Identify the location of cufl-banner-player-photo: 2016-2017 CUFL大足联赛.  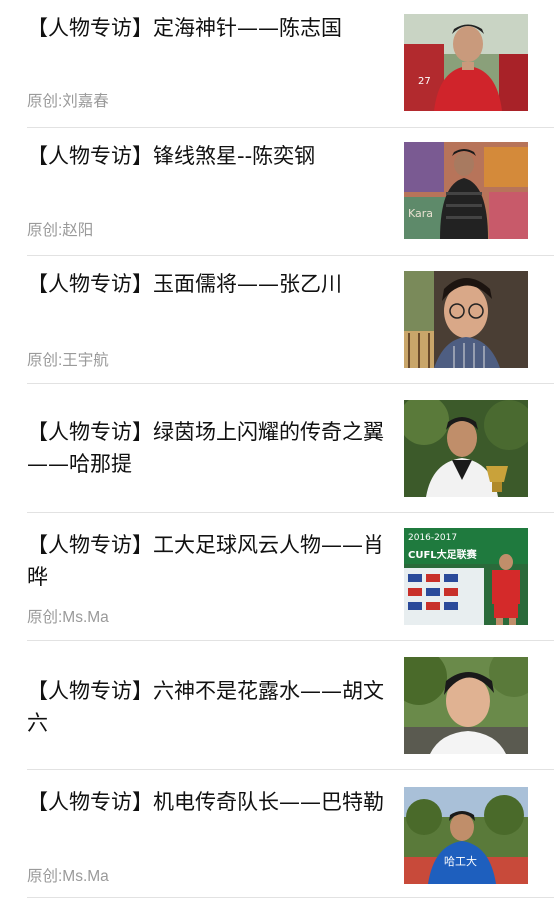
(466, 576).